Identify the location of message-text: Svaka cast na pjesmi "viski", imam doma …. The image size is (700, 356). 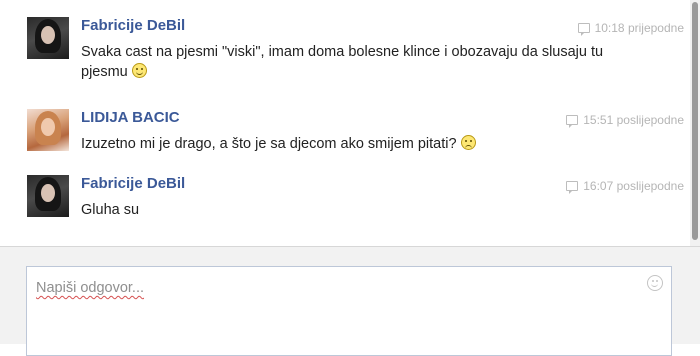
(361, 62).